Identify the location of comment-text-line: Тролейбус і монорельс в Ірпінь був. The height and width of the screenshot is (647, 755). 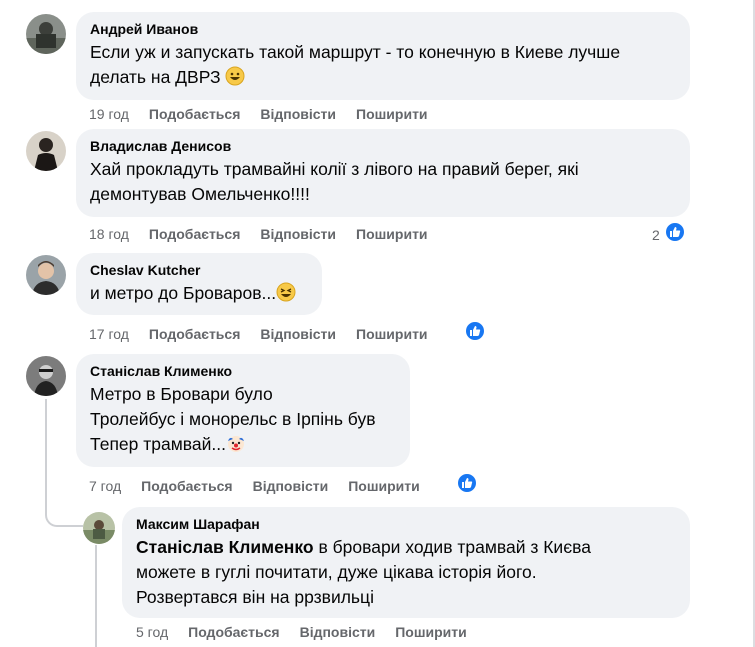
(233, 419).